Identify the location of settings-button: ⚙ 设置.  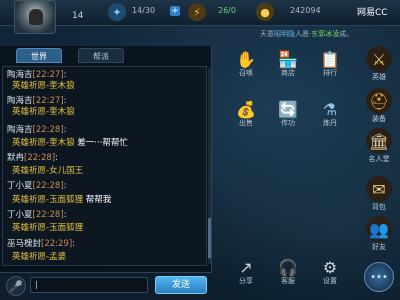
(330, 272).